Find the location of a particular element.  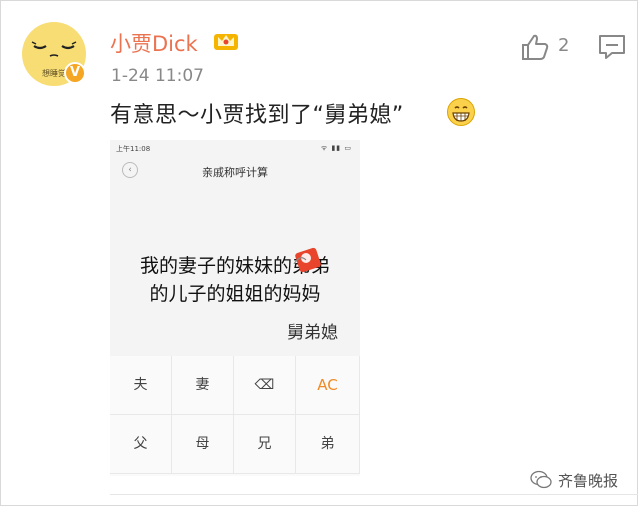

key-mother: 母 is located at coordinates (203, 444).